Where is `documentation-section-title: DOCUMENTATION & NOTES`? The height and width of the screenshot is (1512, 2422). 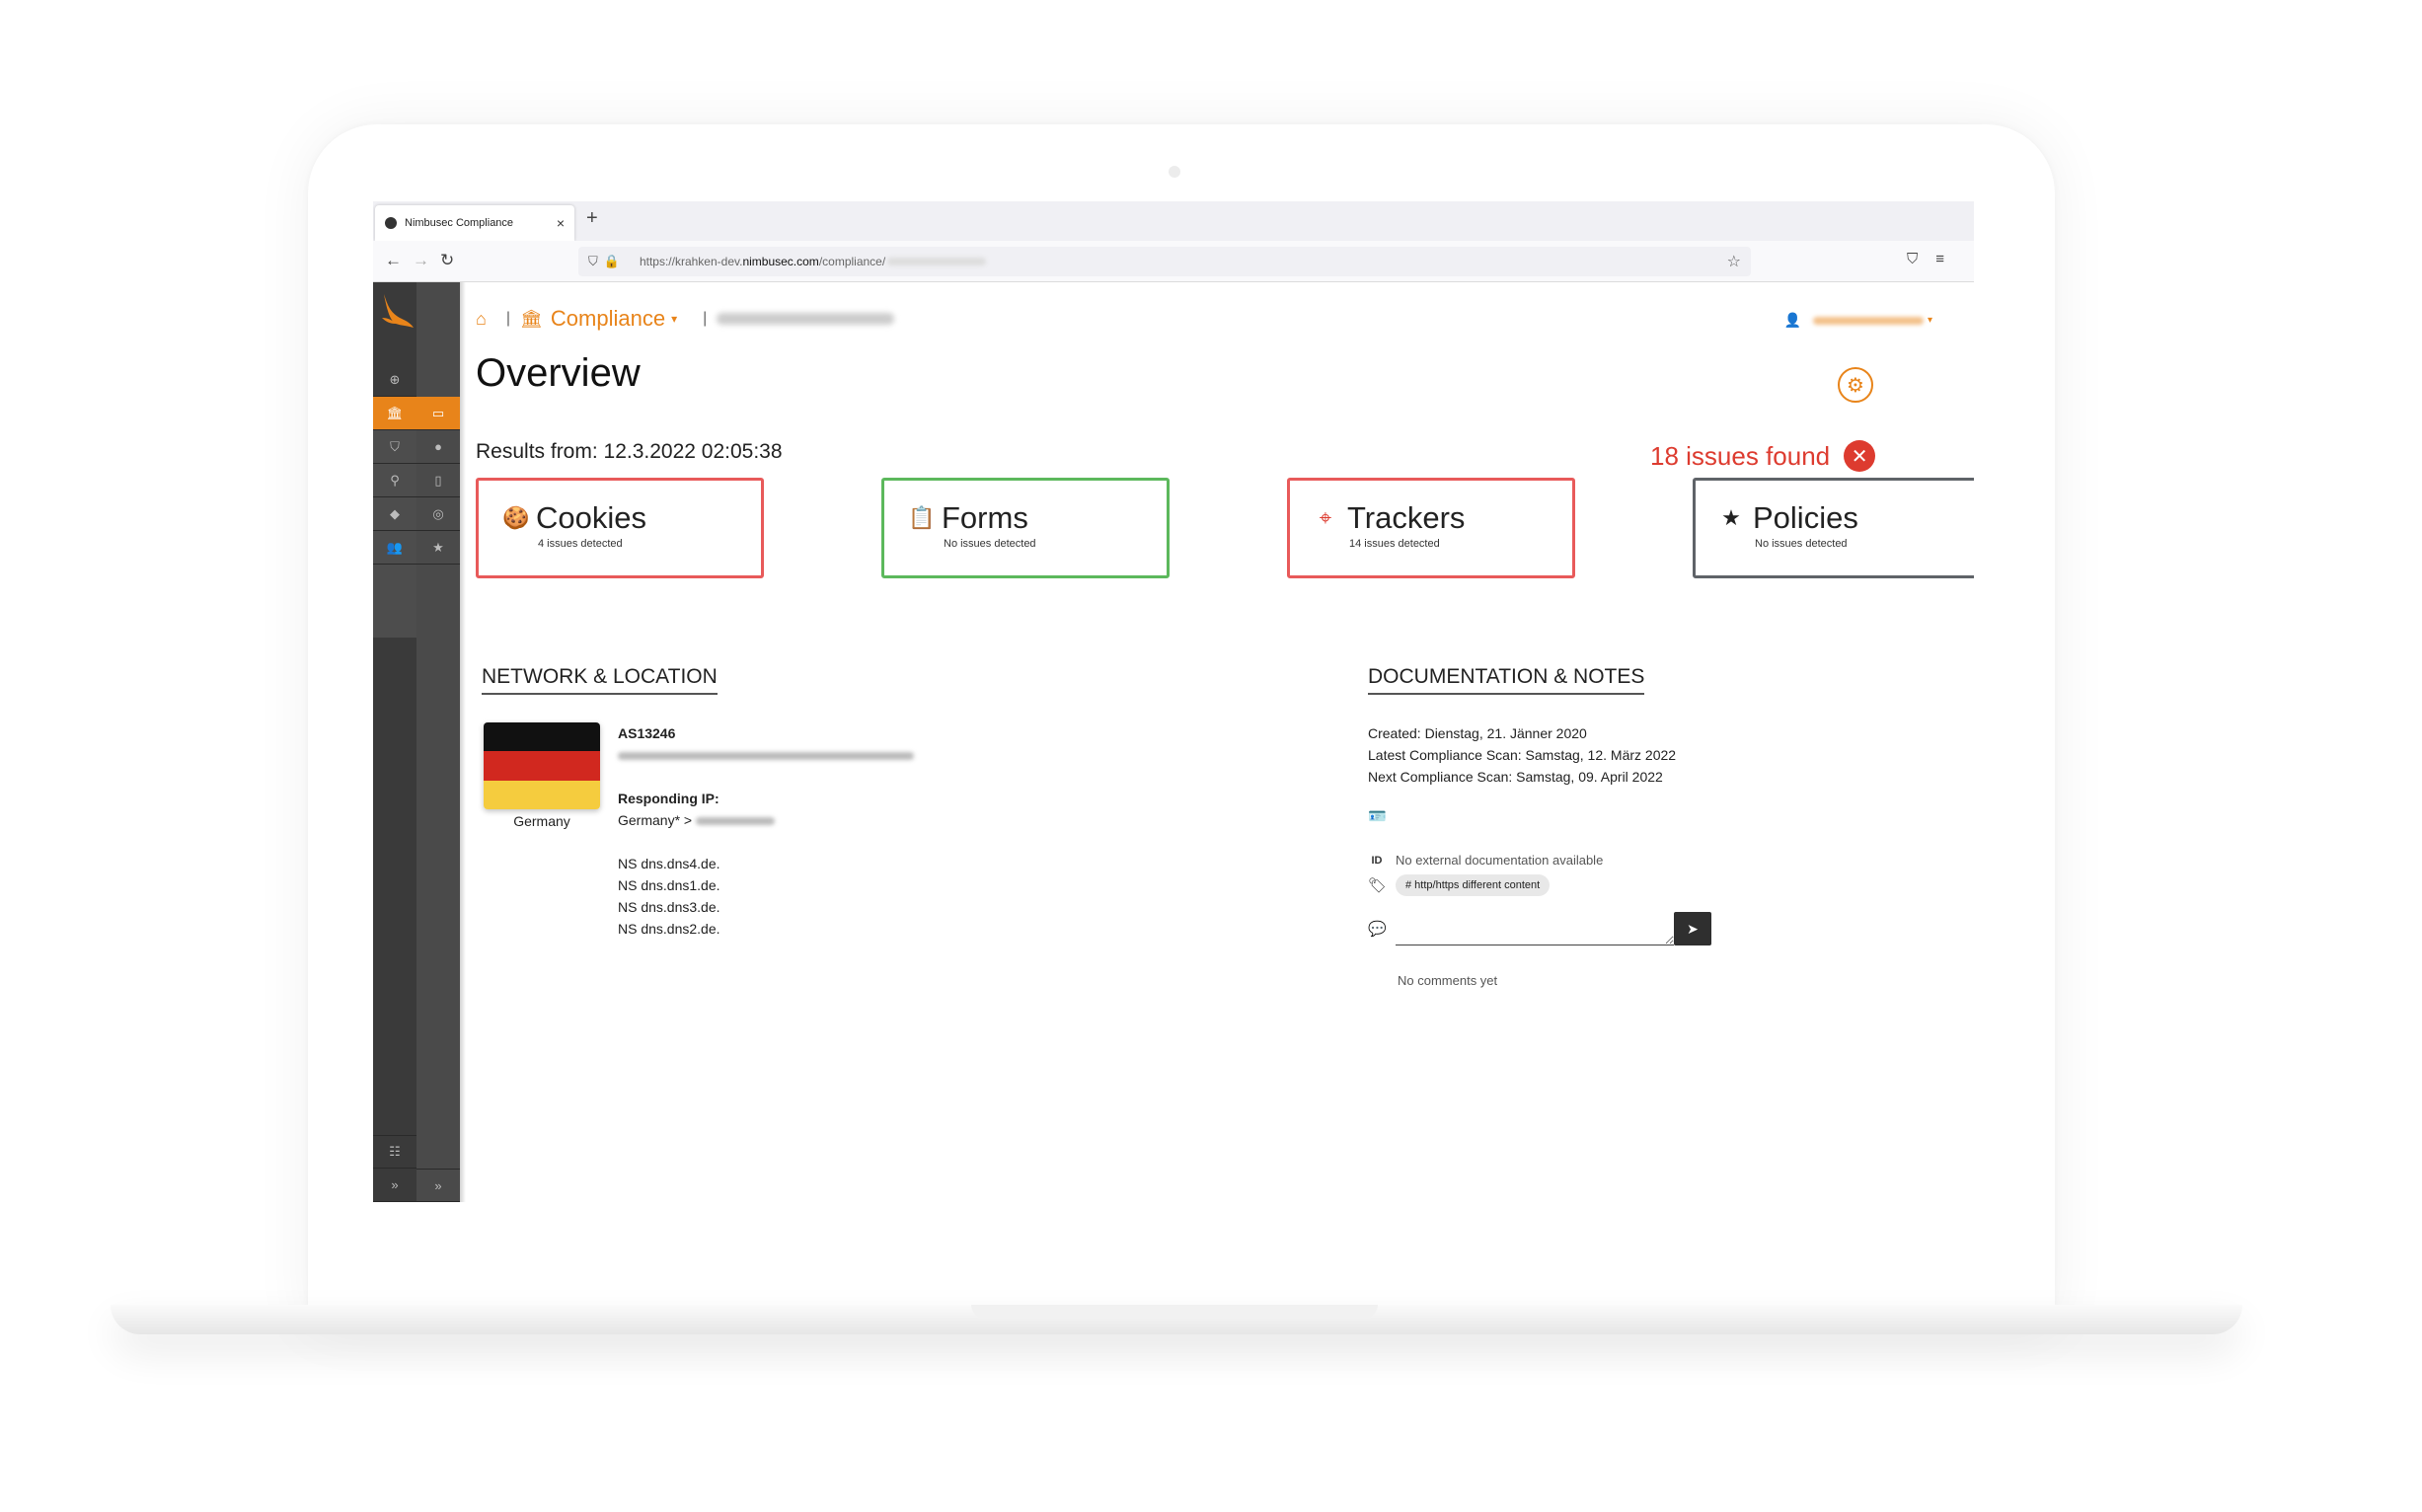 documentation-section-title: DOCUMENTATION & NOTES is located at coordinates (1506, 680).